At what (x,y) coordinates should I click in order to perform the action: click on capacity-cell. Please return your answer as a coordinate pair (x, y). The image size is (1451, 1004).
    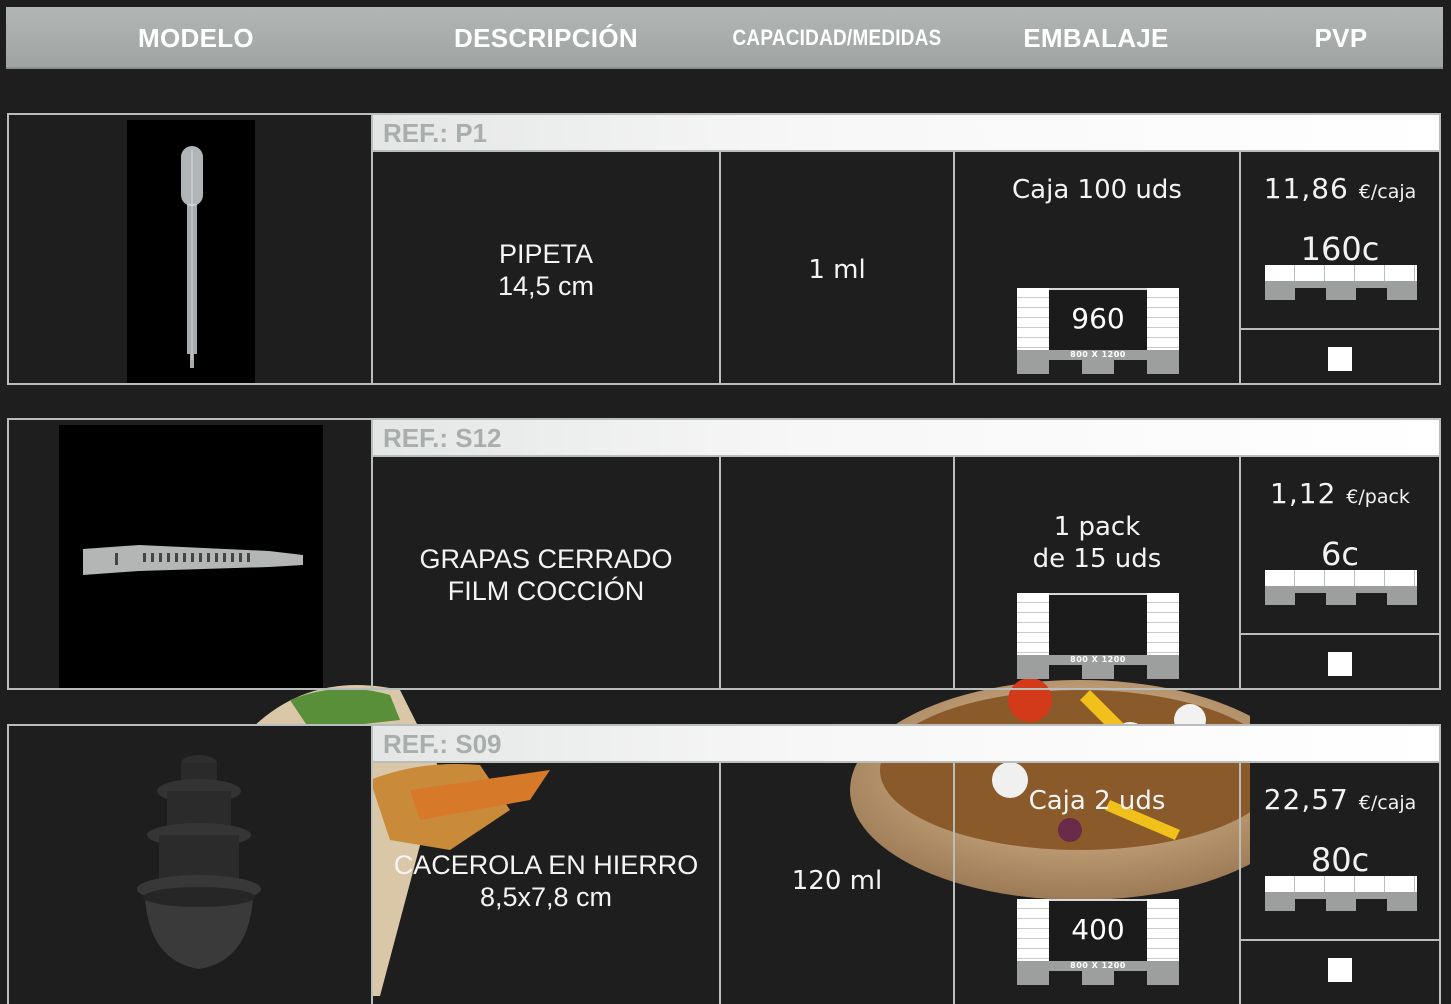
    Looking at the image, I should click on (838, 572).